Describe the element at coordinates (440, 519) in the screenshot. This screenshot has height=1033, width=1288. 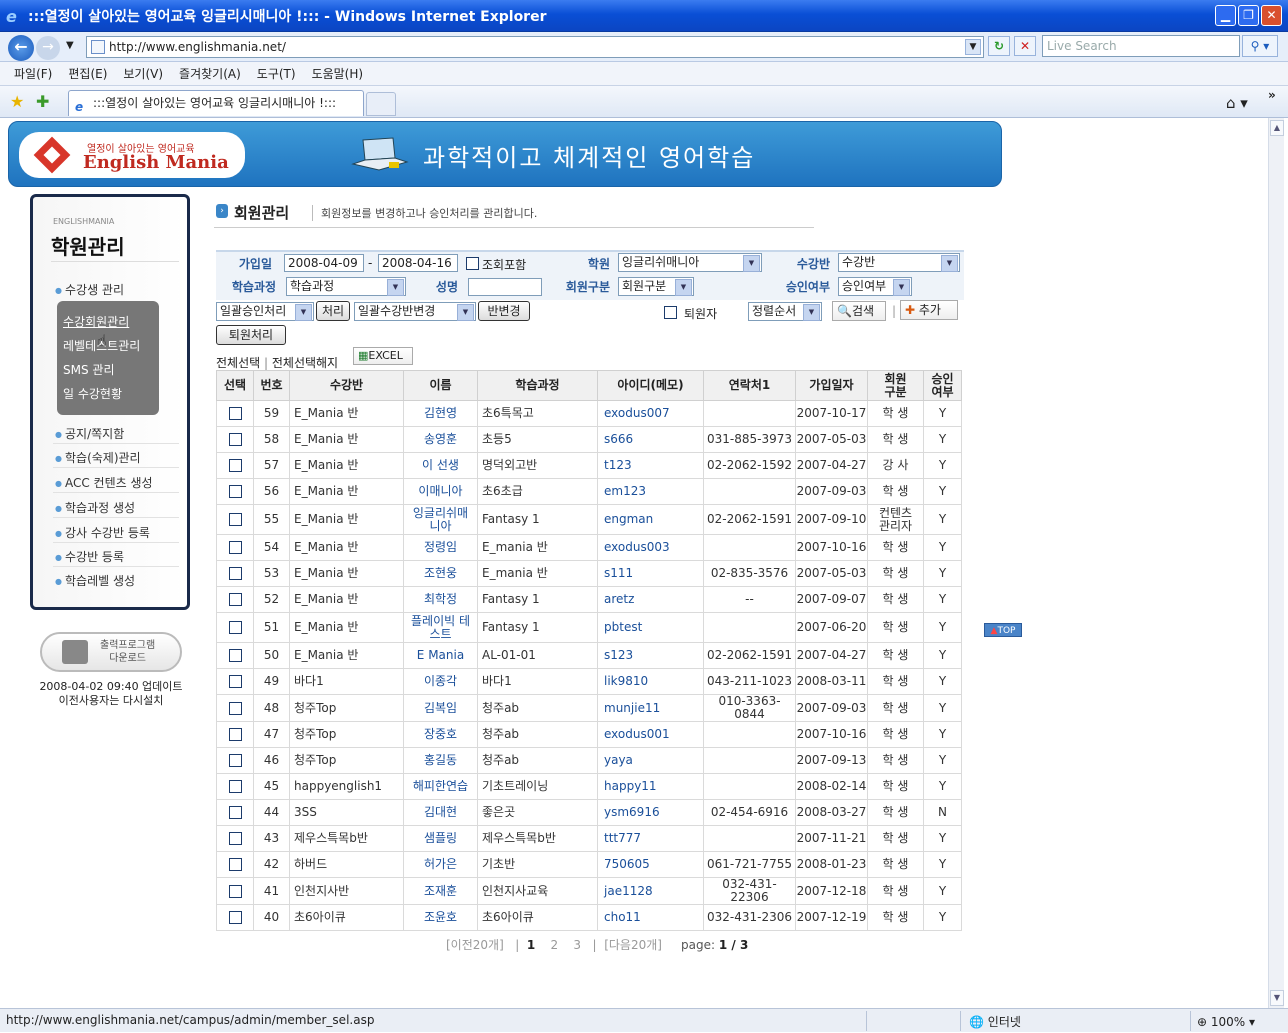
I see `row-name: 잉글리쉬매 니아` at that location.